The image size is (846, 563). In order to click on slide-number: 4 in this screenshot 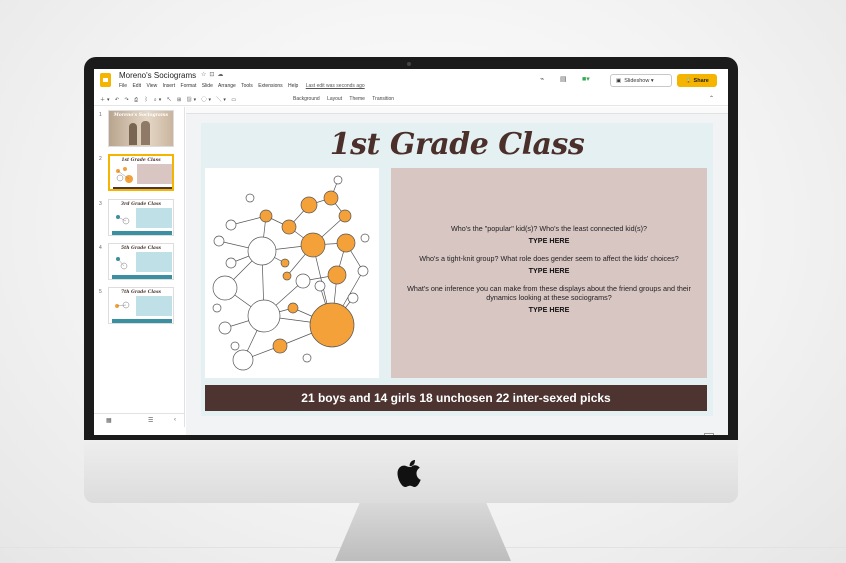, I will do `click(100, 248)`.